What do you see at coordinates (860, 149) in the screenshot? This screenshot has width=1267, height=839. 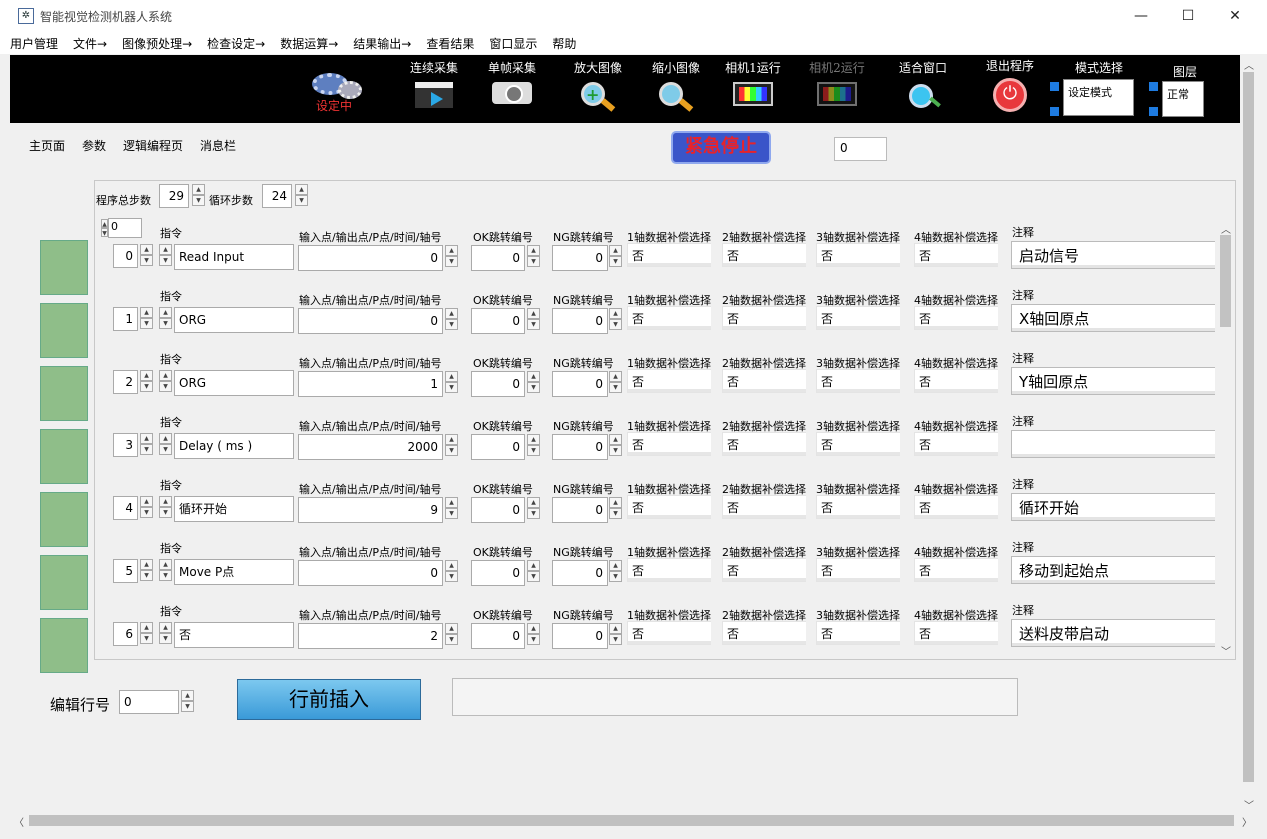 I see `top-value-field: 0` at bounding box center [860, 149].